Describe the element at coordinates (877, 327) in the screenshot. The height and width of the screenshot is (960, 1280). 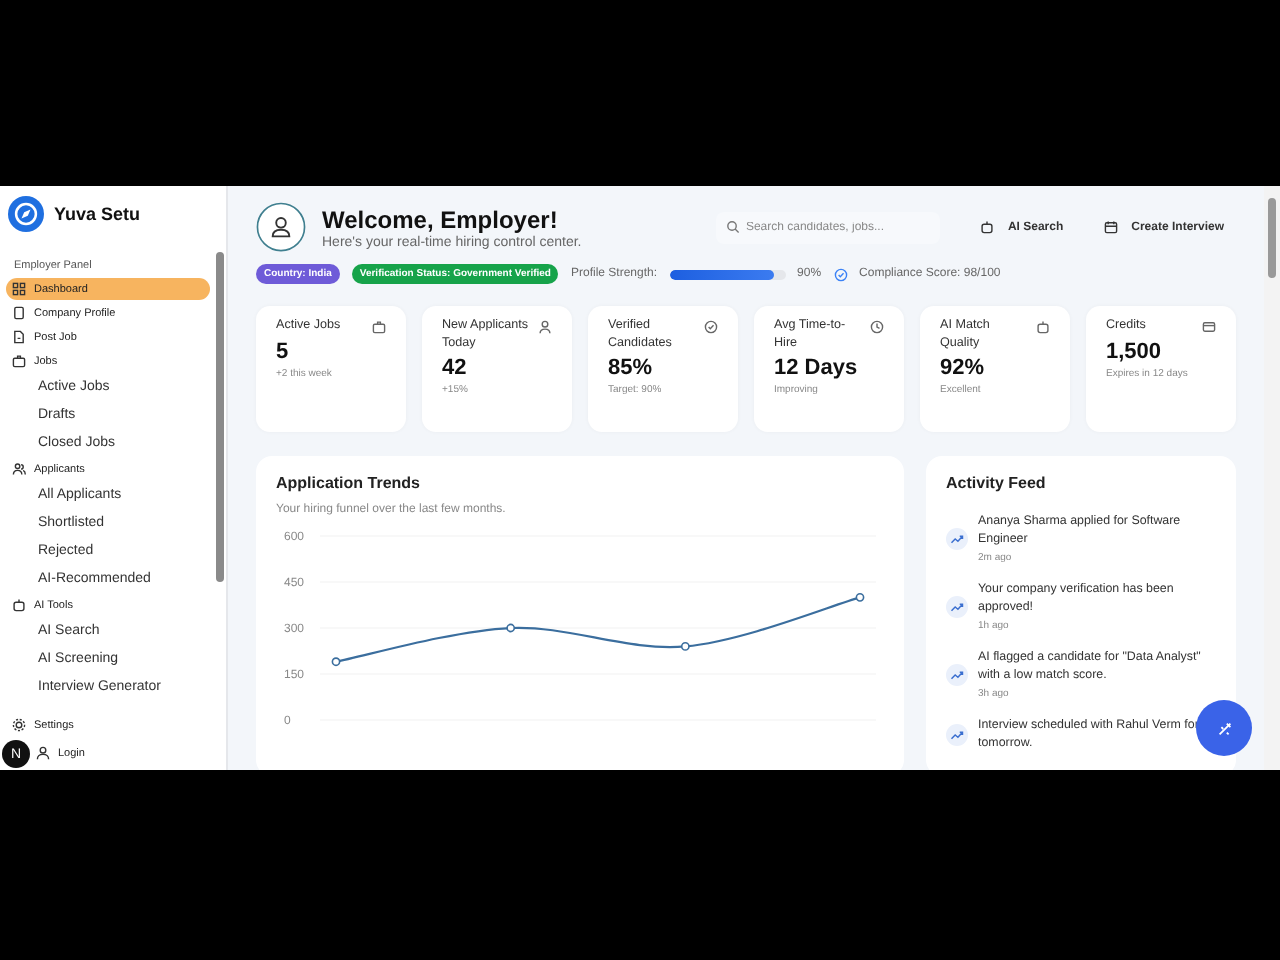
I see `clock-icon` at that location.